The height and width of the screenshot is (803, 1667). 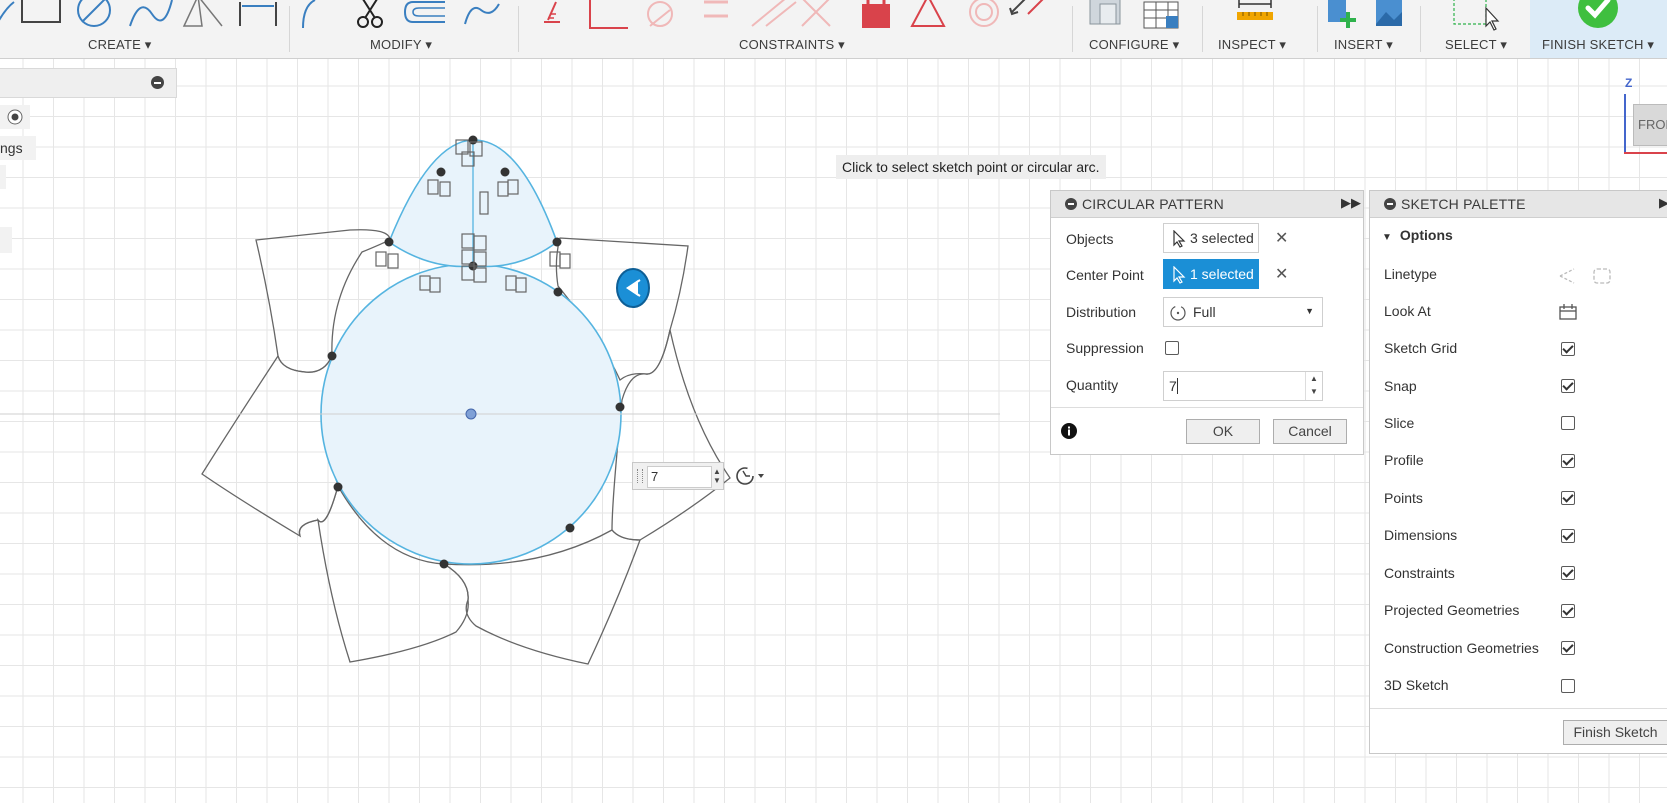 I want to click on palette-footer-divider, so click(x=1518, y=708).